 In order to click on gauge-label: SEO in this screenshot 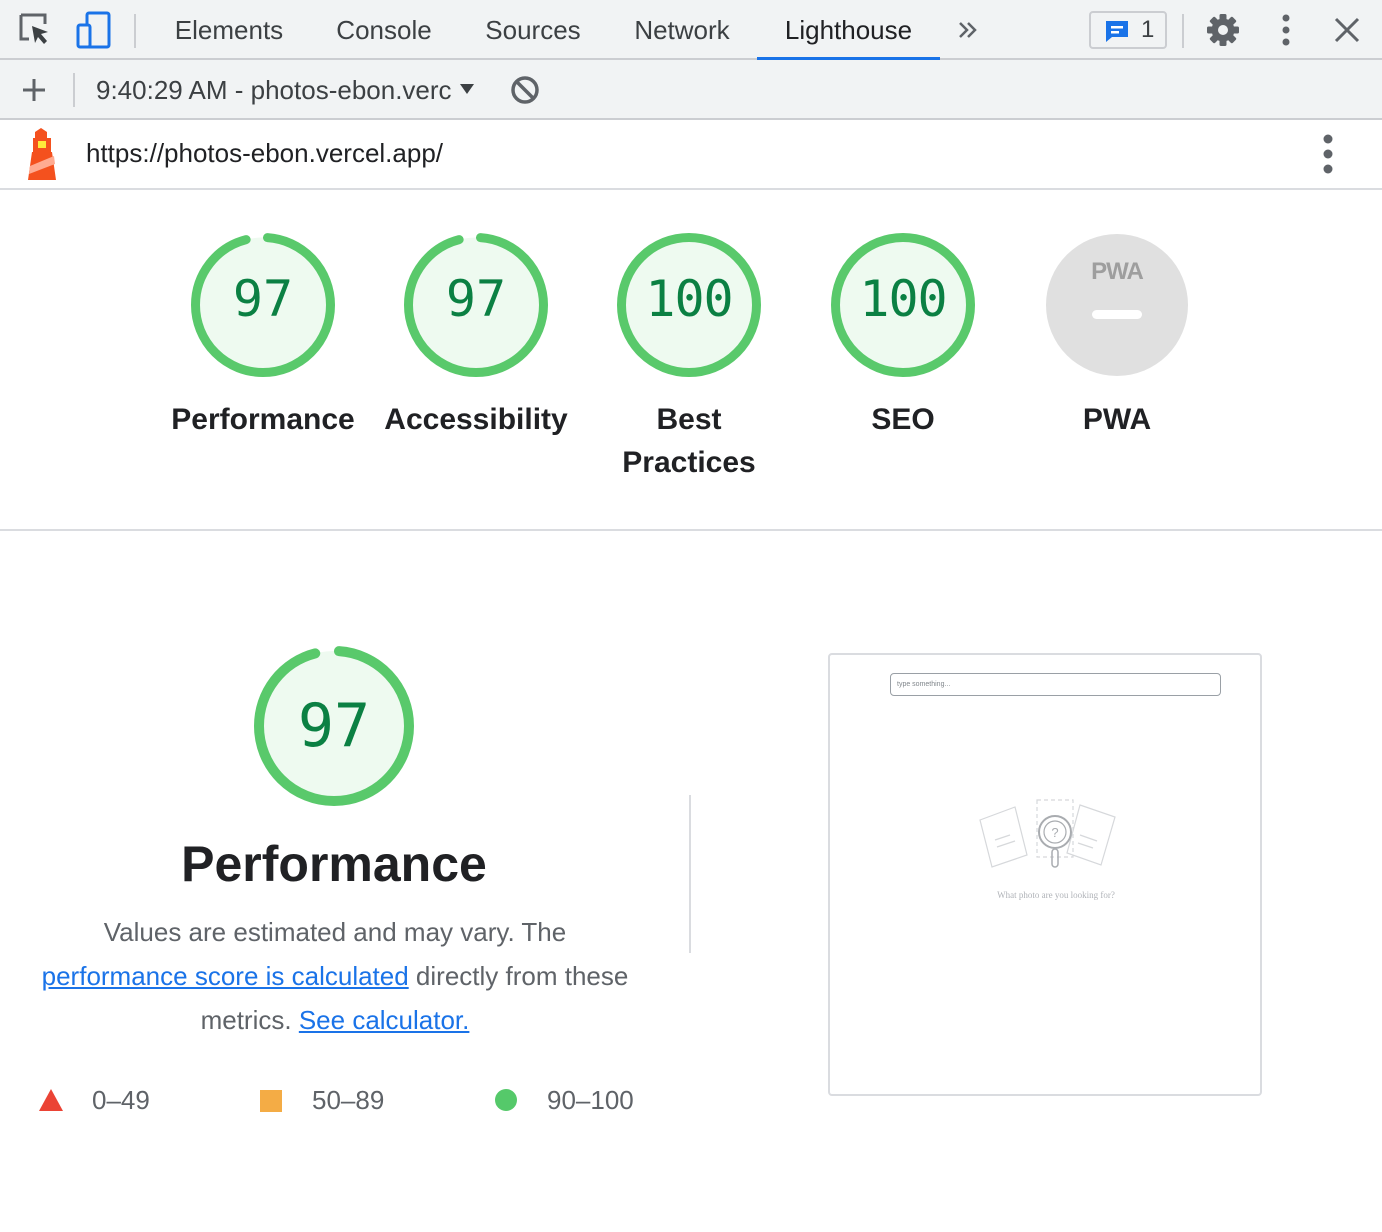, I will do `click(903, 419)`.